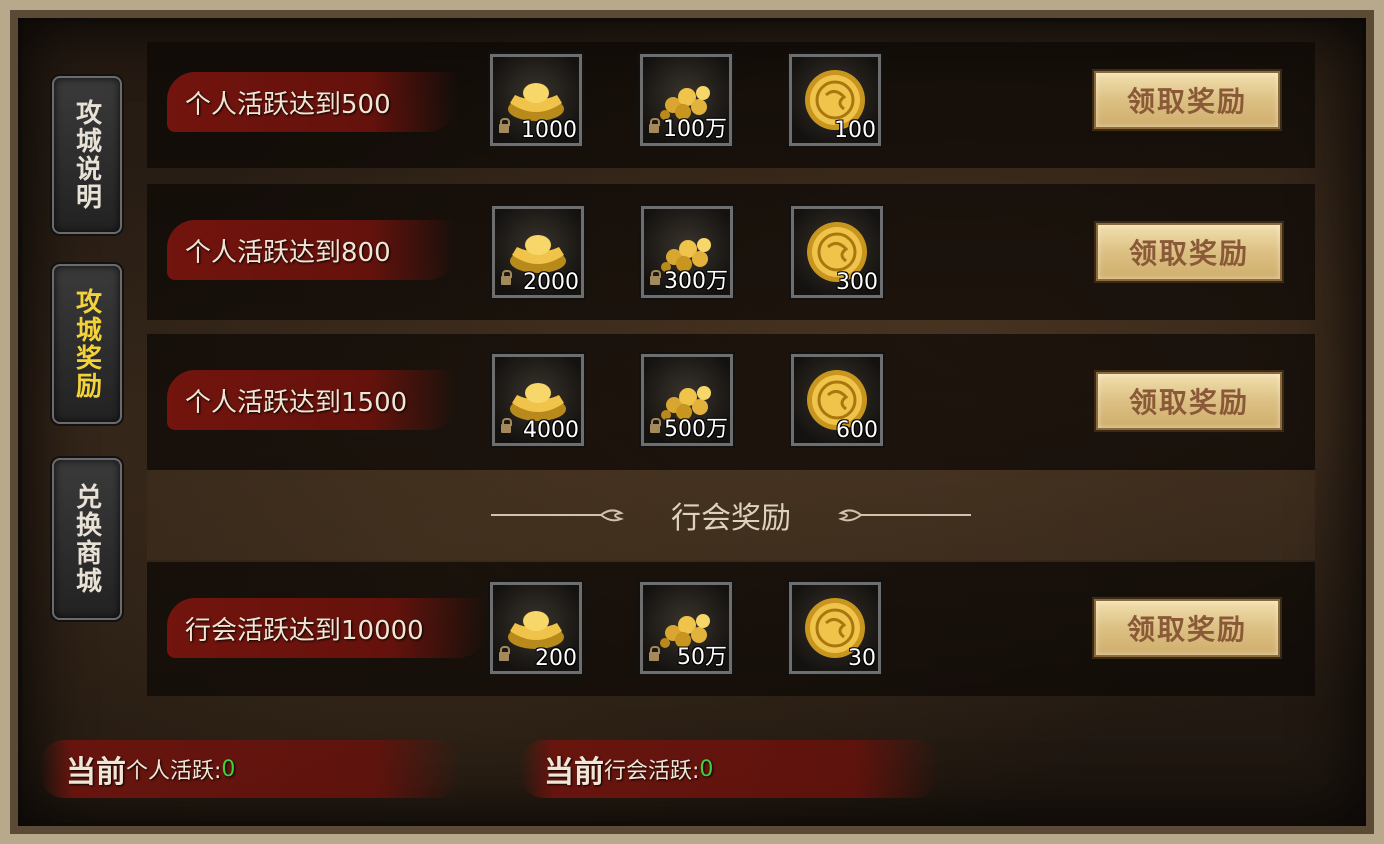  I want to click on tab-siege-info-label: 攻城说明, so click(86, 155).